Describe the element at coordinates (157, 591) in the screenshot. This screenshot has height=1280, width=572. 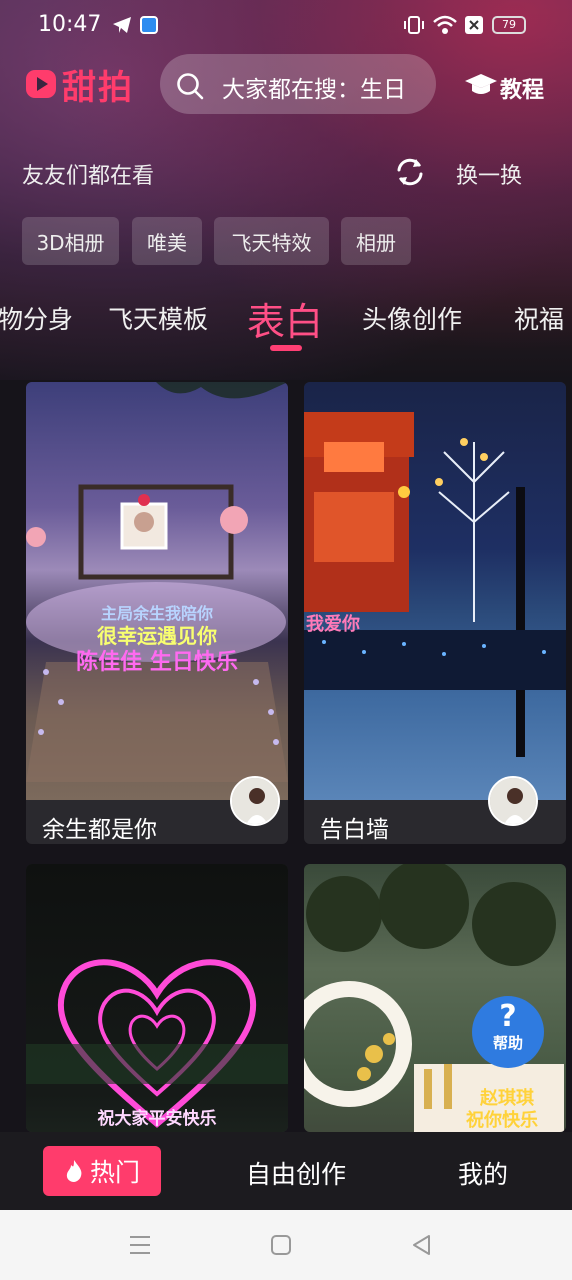
I see `card-thumbnail: 主局余生我陪你 很幸运遇见你 陈佳佳 生日快乐` at that location.